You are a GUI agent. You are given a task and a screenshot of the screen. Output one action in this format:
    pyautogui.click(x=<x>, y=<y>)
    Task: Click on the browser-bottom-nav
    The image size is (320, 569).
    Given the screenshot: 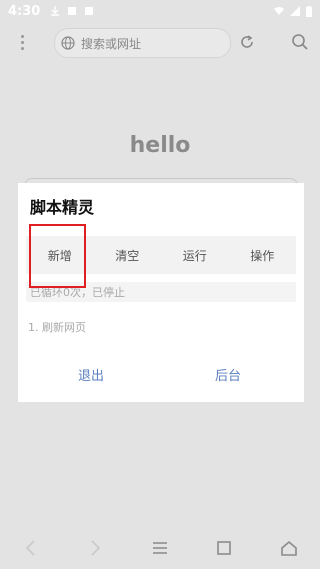 What is the action you would take?
    pyautogui.click(x=160, y=548)
    